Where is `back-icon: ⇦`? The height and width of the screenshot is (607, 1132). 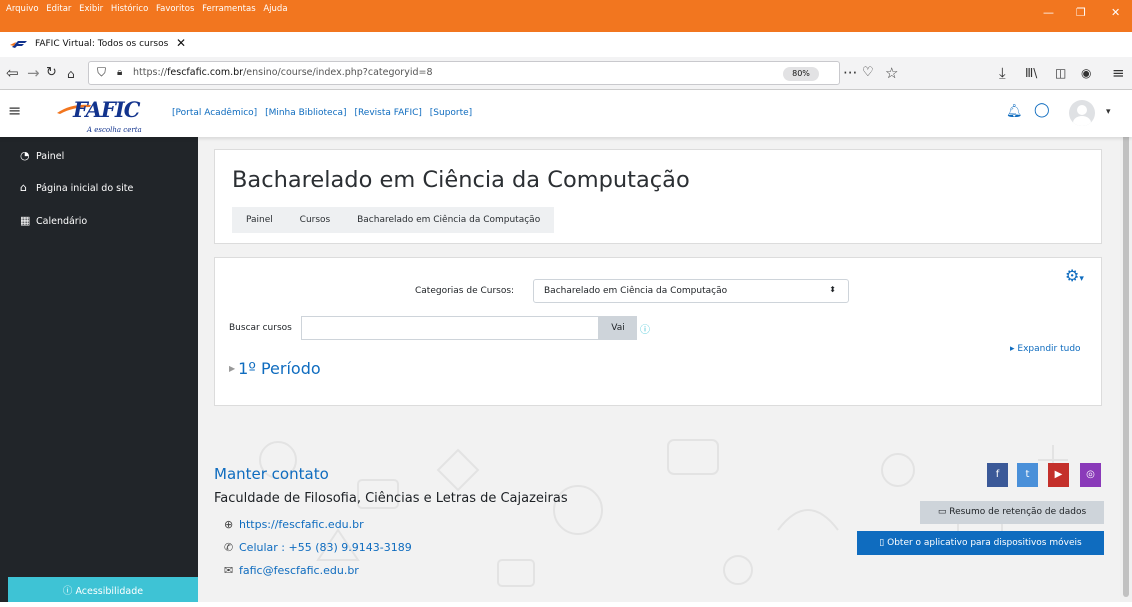
back-icon: ⇦ is located at coordinates (12, 73).